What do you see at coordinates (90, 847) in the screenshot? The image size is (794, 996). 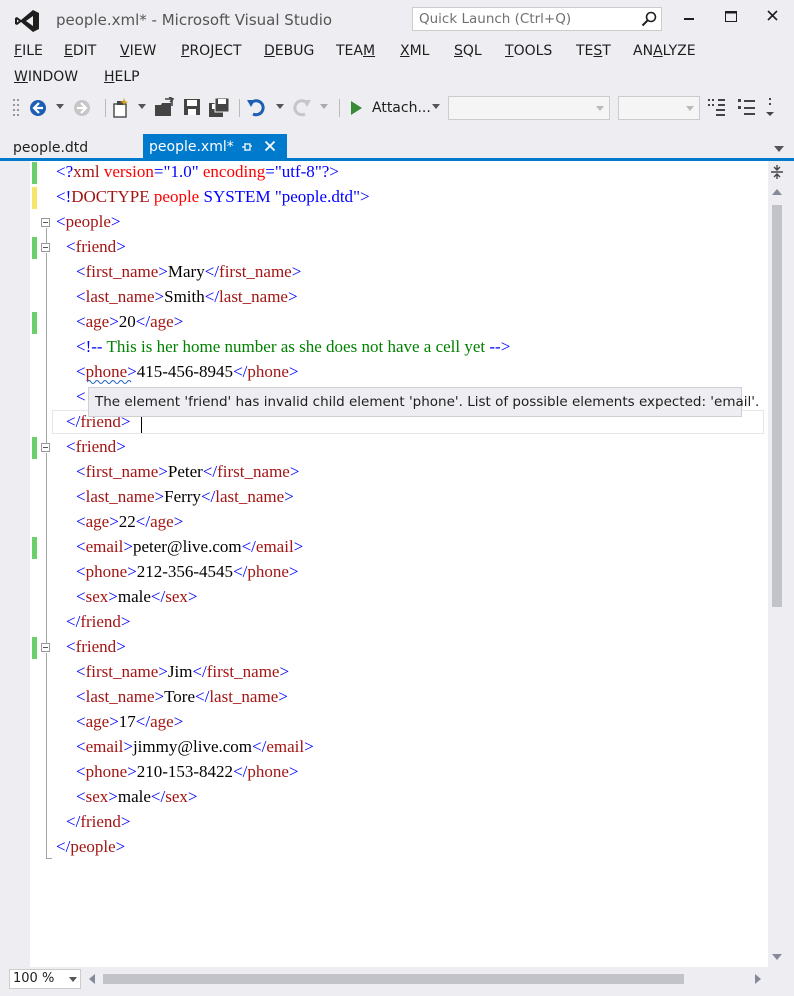 I see `code-line: </people>` at bounding box center [90, 847].